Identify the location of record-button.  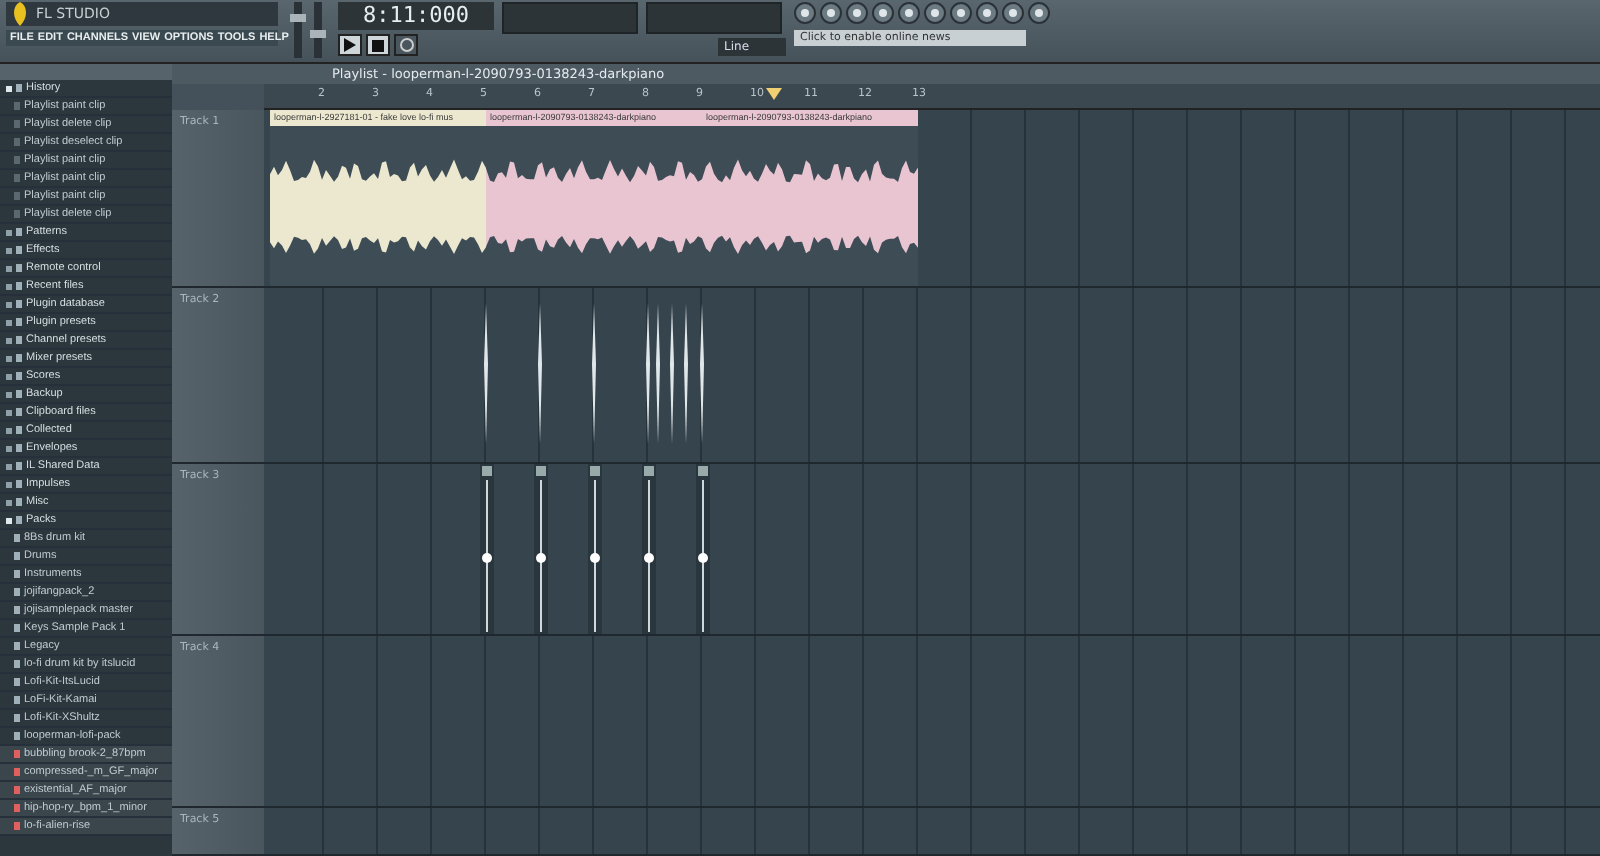
(406, 45).